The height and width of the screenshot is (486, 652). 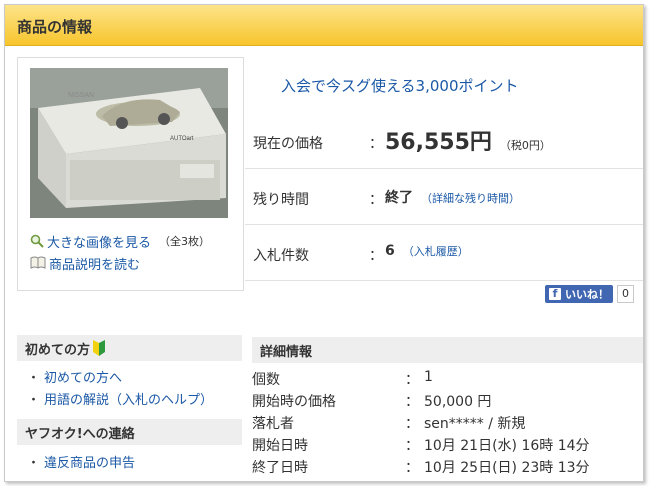 I want to click on bid-count-label: 入札件数, so click(x=281, y=256).